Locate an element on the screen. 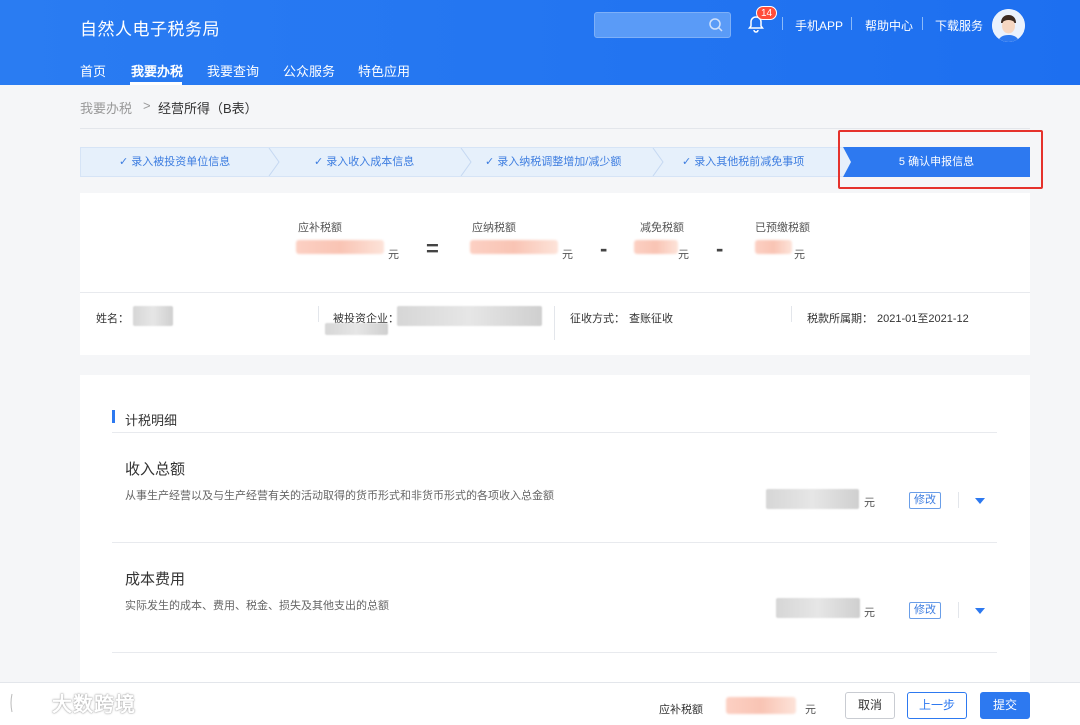 This screenshot has width=1080, height=725. taxable-amount-value-redacted is located at coordinates (514, 247).